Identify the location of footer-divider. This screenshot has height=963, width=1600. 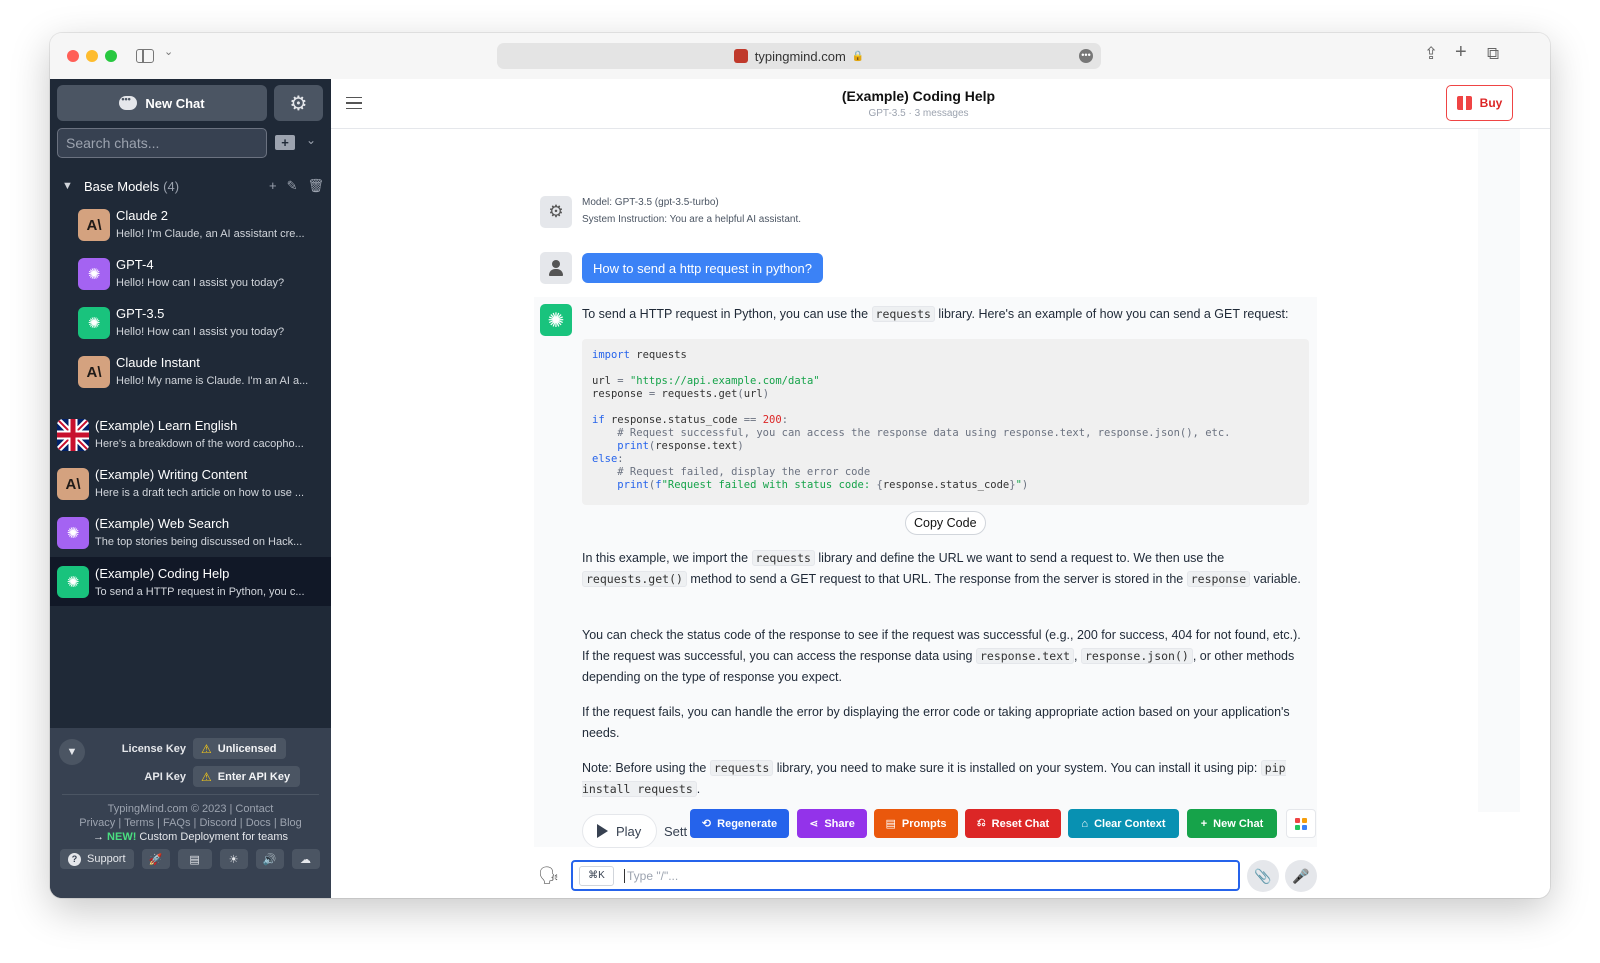
(190, 794).